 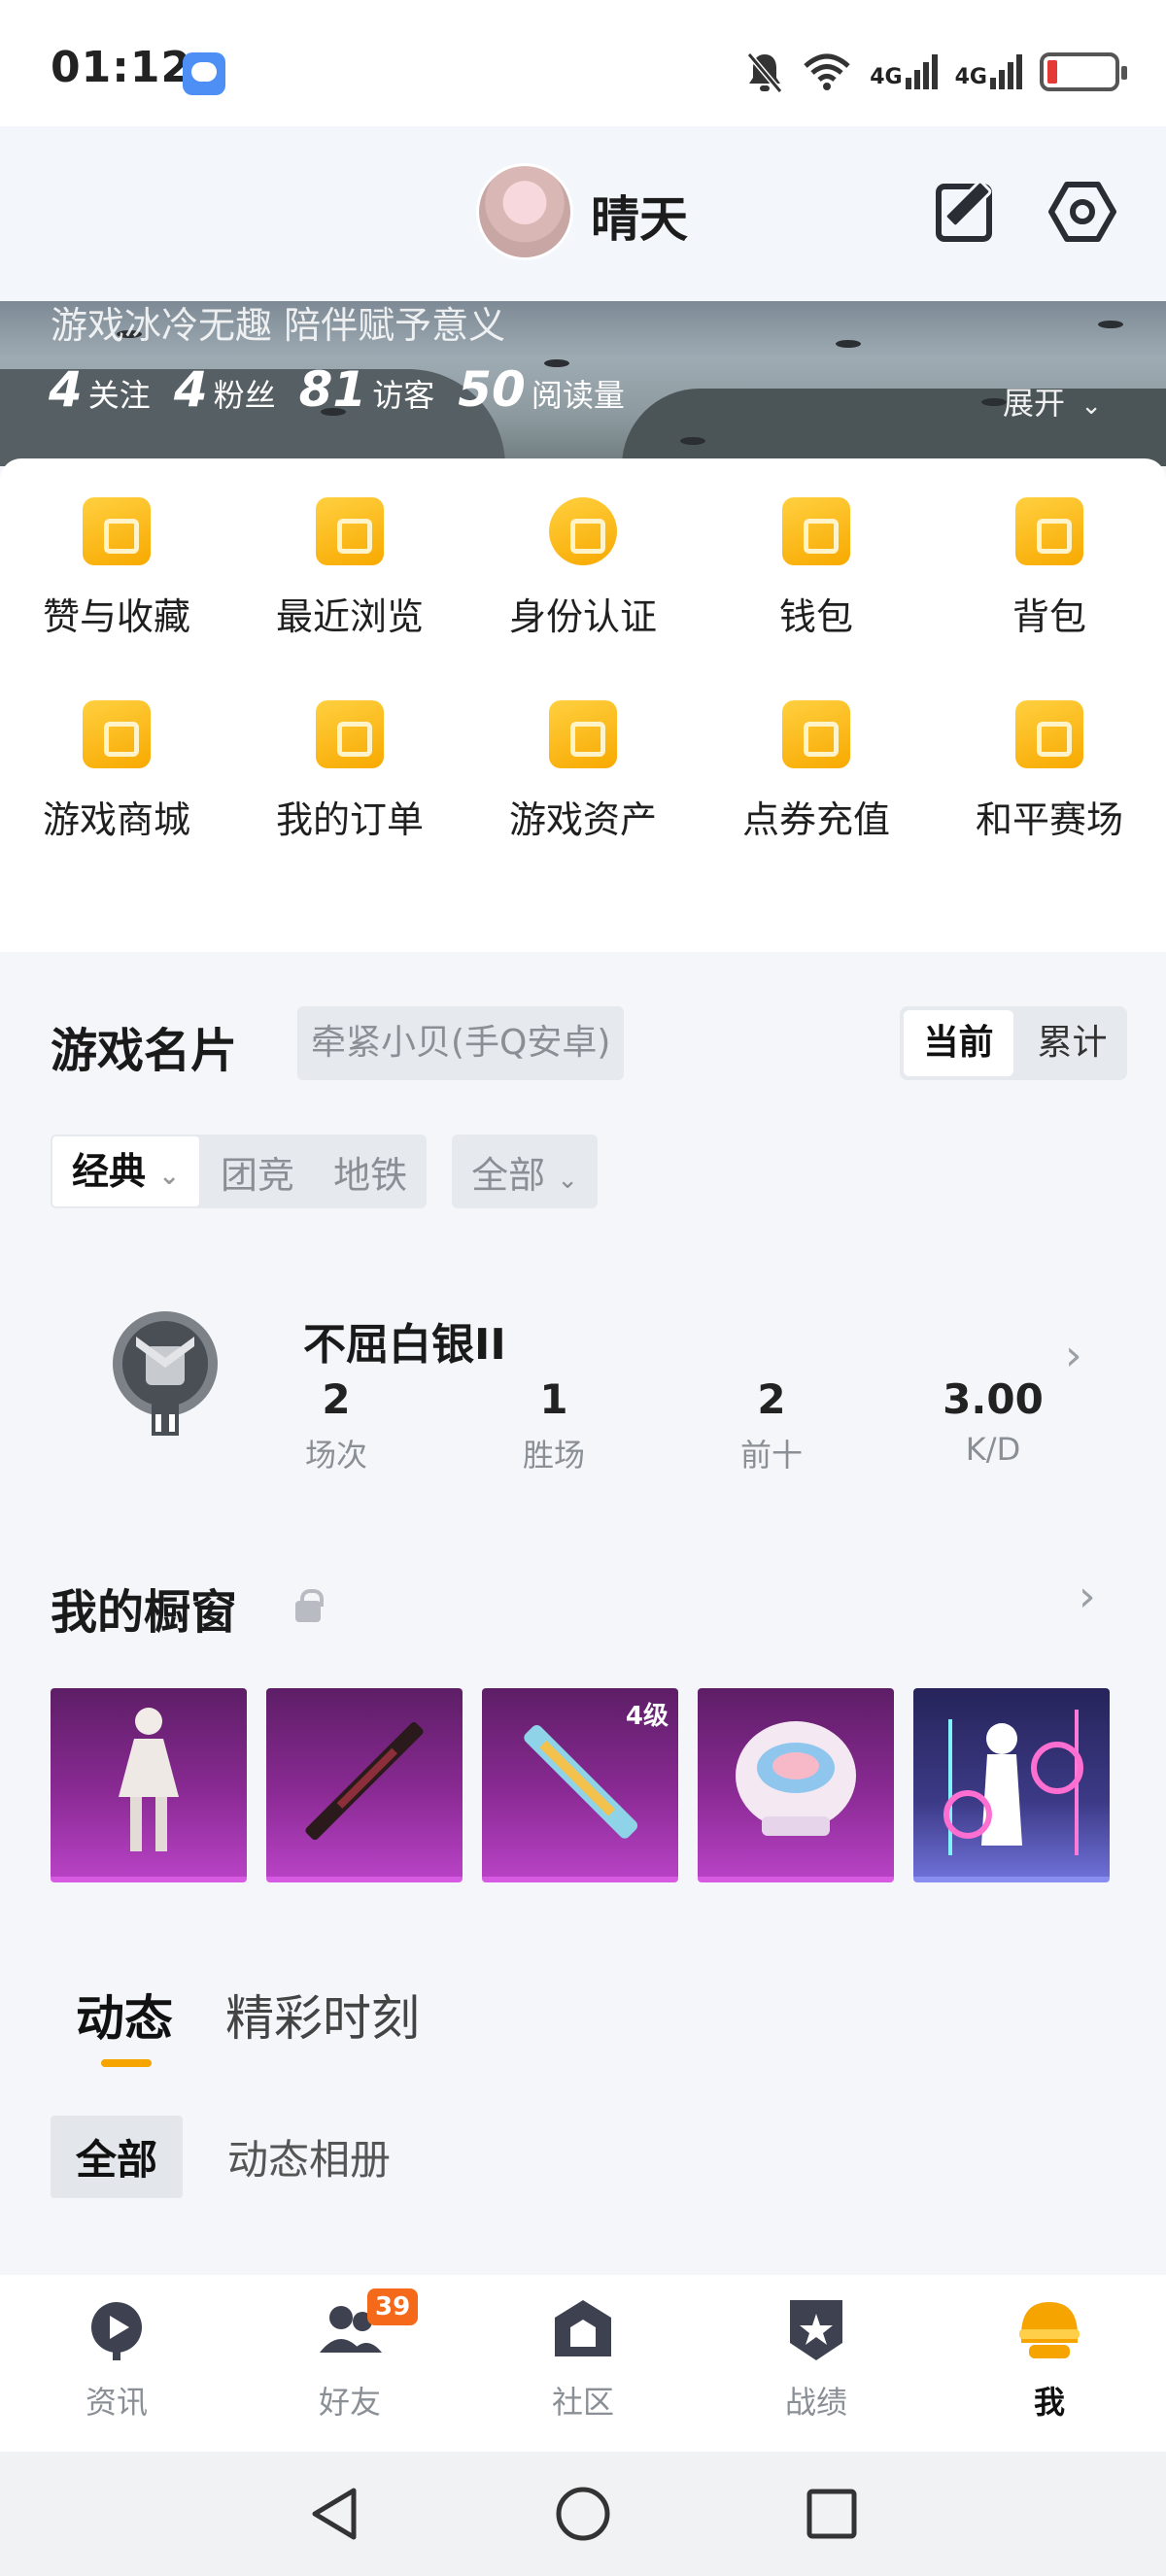 I want to click on settings-icon, so click(x=1082, y=212).